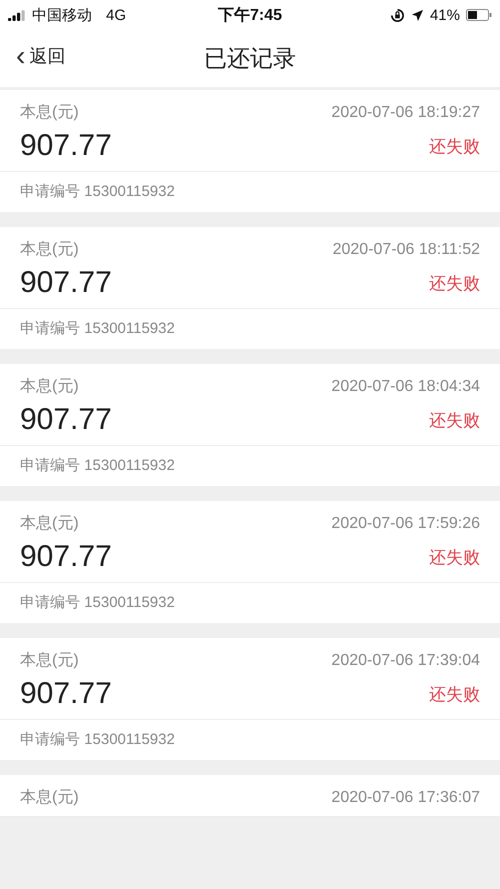 The height and width of the screenshot is (889, 500). Describe the element at coordinates (405, 113) in the screenshot. I see `record-time: 2020-07-06 18:19:27` at that location.